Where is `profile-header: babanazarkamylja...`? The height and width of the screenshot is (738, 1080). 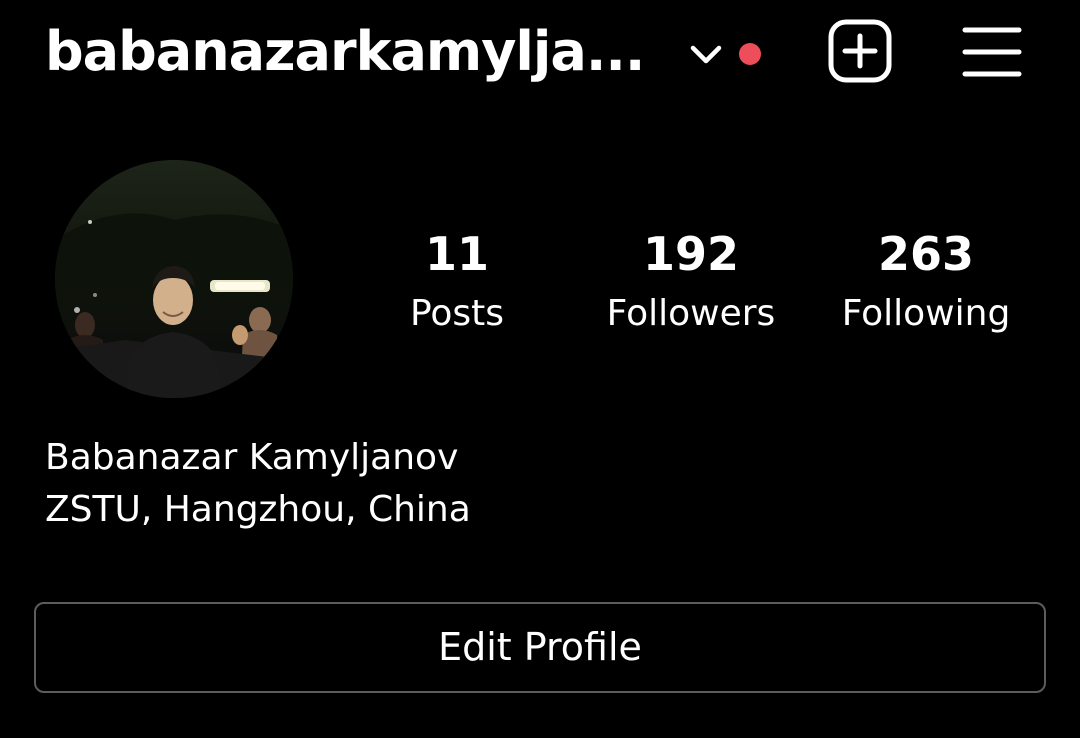
profile-header: babanazarkamylja... is located at coordinates (540, 50).